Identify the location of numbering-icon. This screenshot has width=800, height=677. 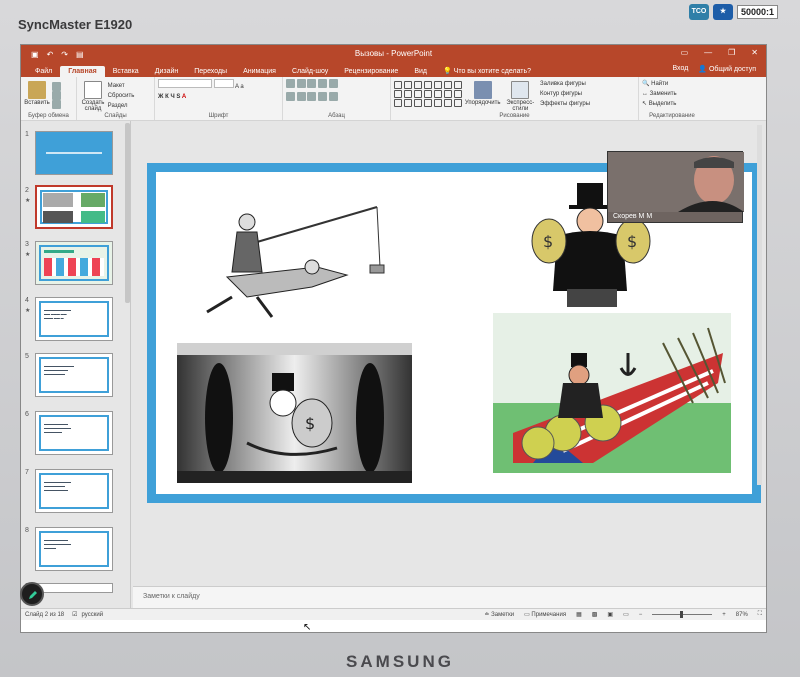
(301, 83).